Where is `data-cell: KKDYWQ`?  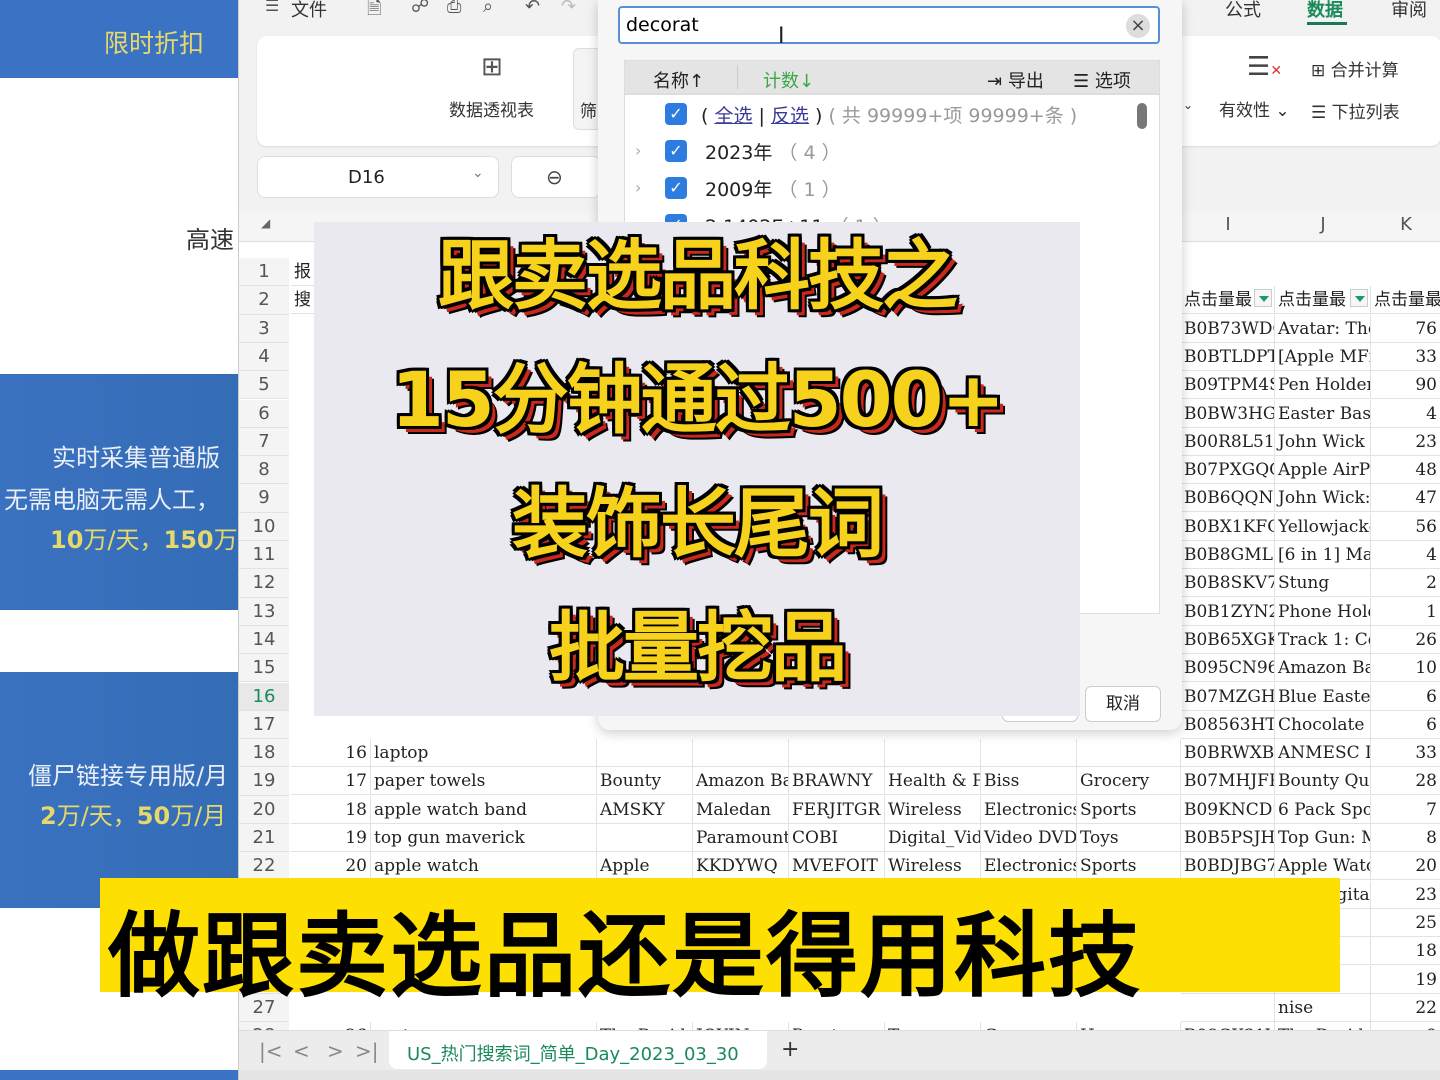
data-cell: KKDYWQ is located at coordinates (741, 866).